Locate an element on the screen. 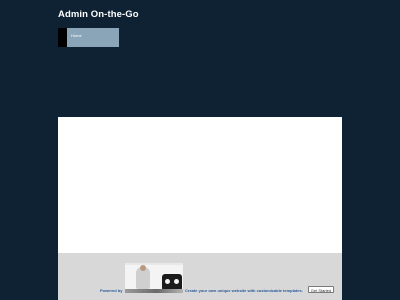 The height and width of the screenshot is (300, 400). nav-active-marker is located at coordinates (62, 37).